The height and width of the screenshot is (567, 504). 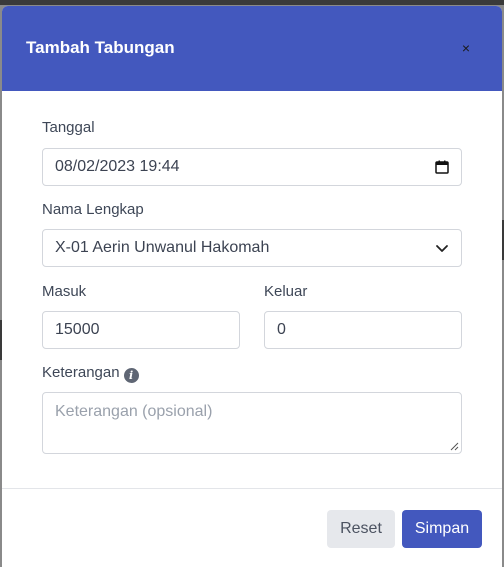 I want to click on tanggal-label: Tanggal, so click(x=68, y=127).